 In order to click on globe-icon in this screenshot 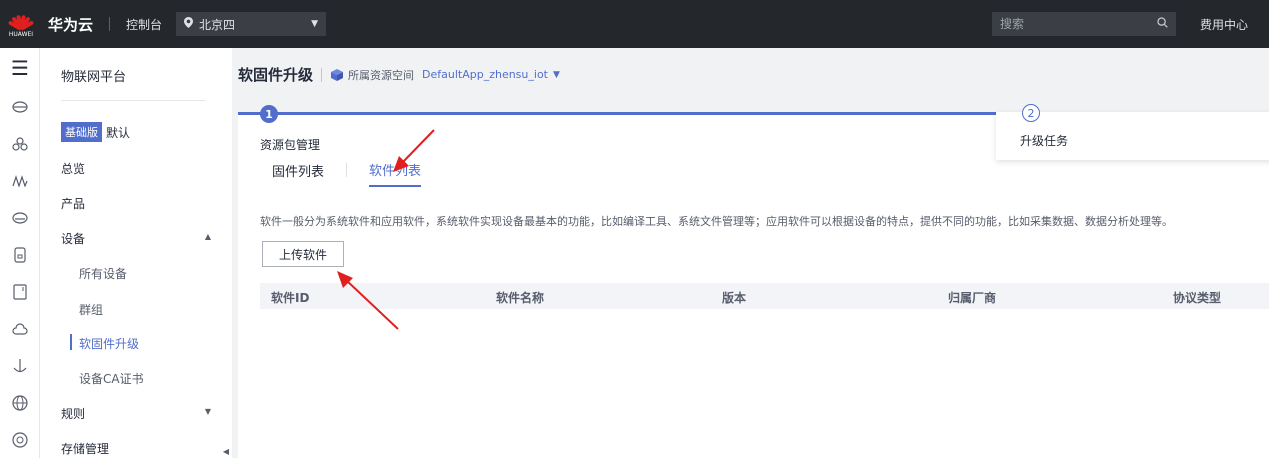, I will do `click(20, 402)`.